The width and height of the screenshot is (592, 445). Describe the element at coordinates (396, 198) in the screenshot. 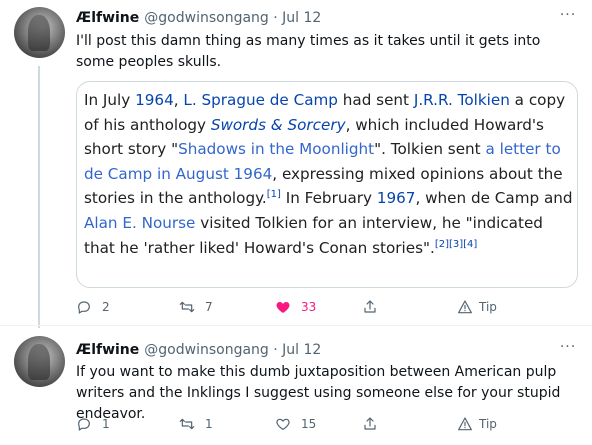

I see `excerpt-link: 1967` at that location.